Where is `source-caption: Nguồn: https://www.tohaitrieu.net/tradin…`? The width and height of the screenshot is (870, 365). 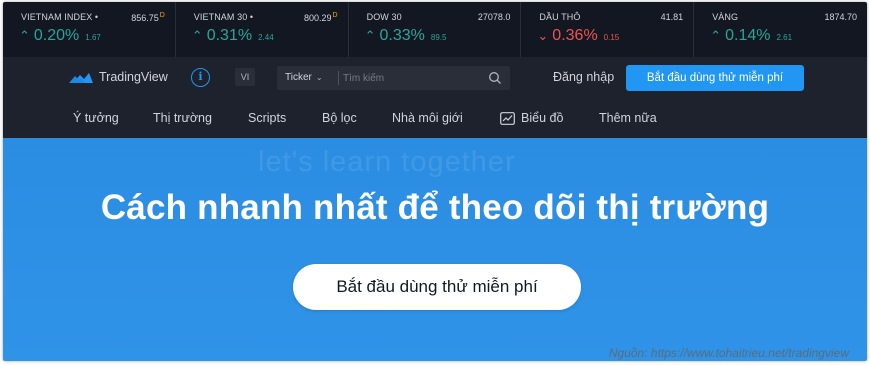
source-caption: Nguồn: https://www.tohaitrieu.net/tradin… is located at coordinates (728, 353).